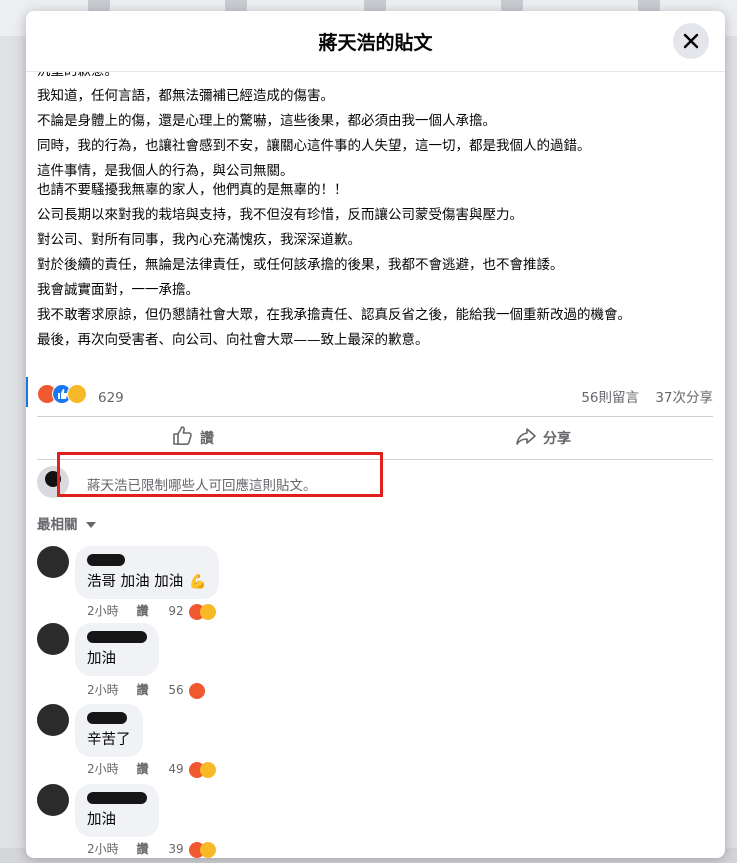  What do you see at coordinates (526, 436) in the screenshot?
I see `share-icon` at bounding box center [526, 436].